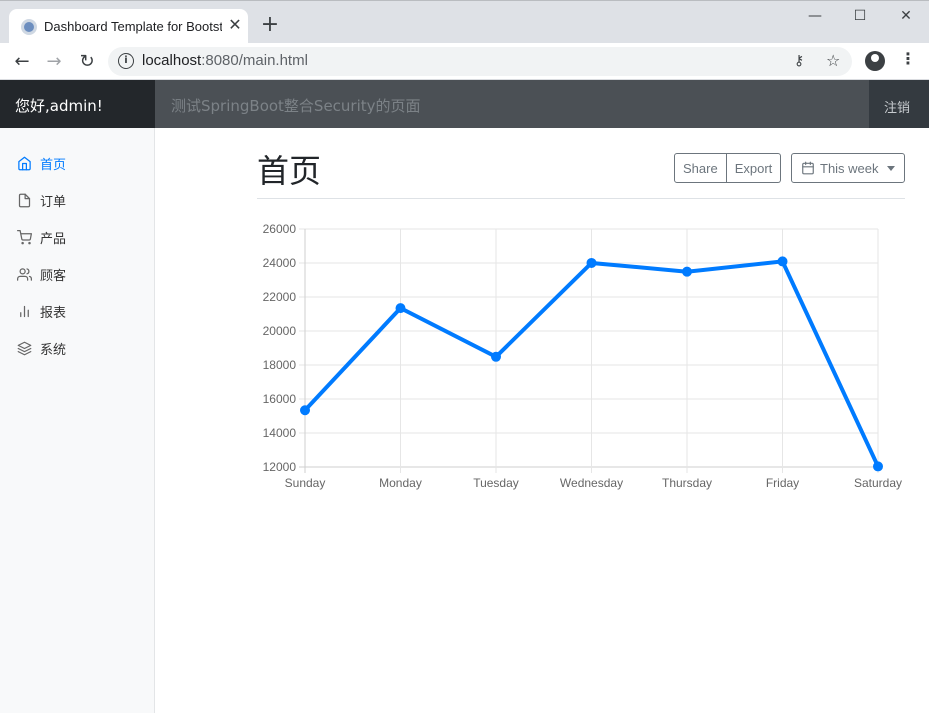  I want to click on close-tab-icon: ✕, so click(235, 25).